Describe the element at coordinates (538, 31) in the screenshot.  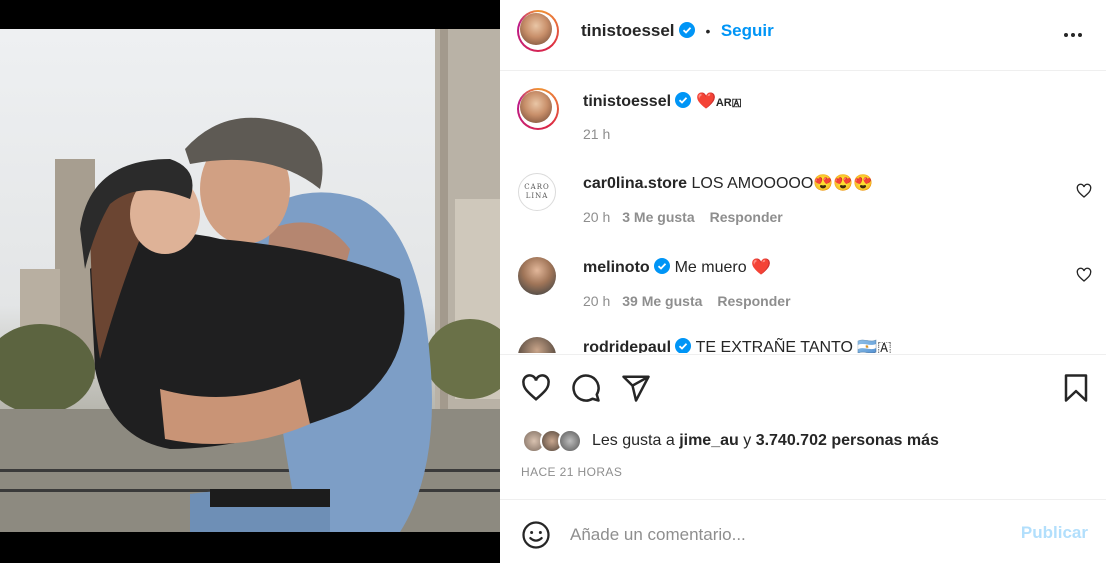
I see `author-avatar` at that location.